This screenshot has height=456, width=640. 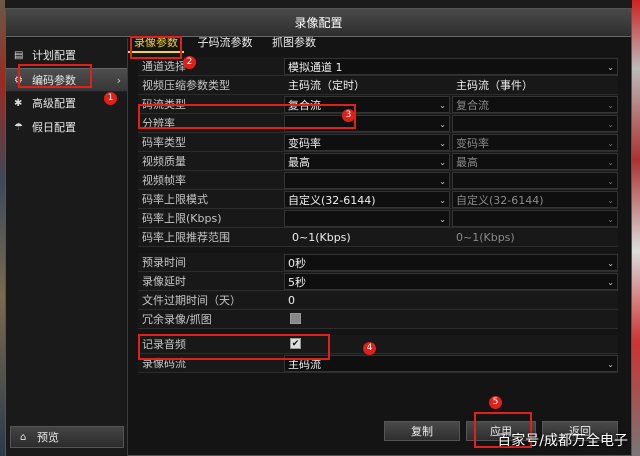 What do you see at coordinates (494, 85) in the screenshot?
I see `column-header-event: 主码流（事件）` at bounding box center [494, 85].